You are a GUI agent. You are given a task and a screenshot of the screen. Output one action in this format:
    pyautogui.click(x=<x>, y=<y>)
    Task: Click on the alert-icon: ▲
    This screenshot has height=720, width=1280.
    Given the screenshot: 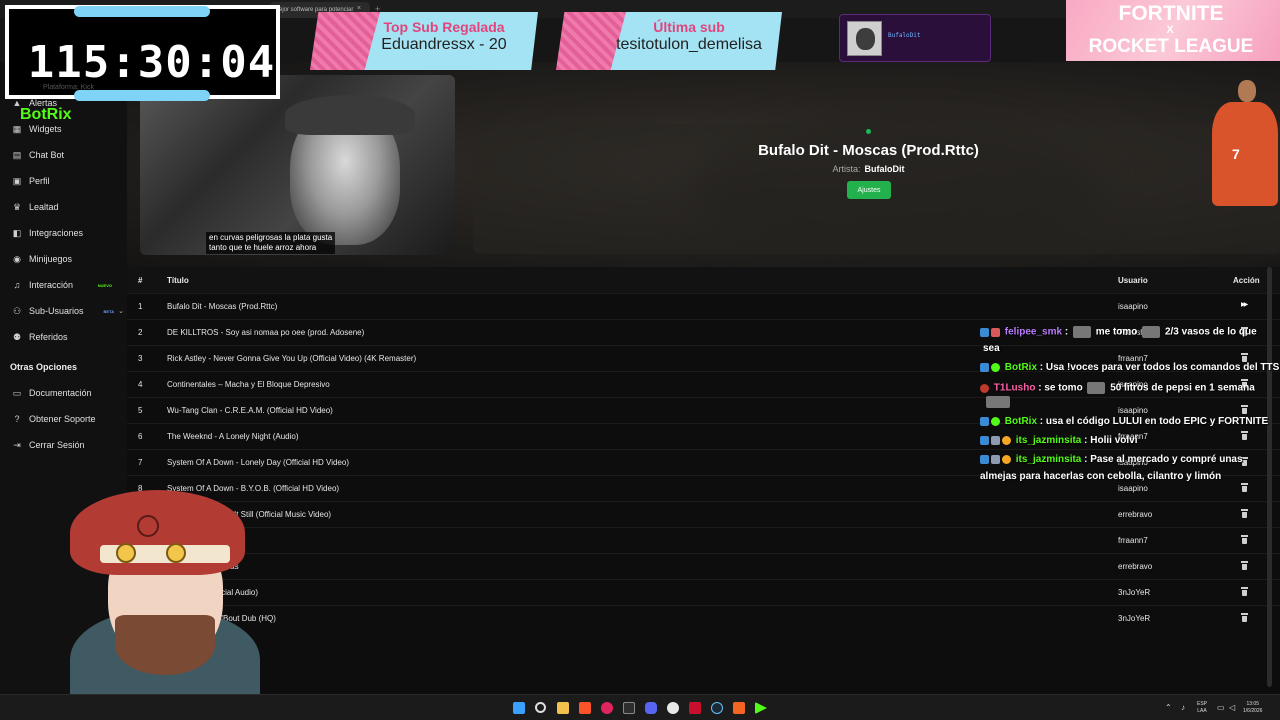 What is the action you would take?
    pyautogui.click(x=17, y=103)
    